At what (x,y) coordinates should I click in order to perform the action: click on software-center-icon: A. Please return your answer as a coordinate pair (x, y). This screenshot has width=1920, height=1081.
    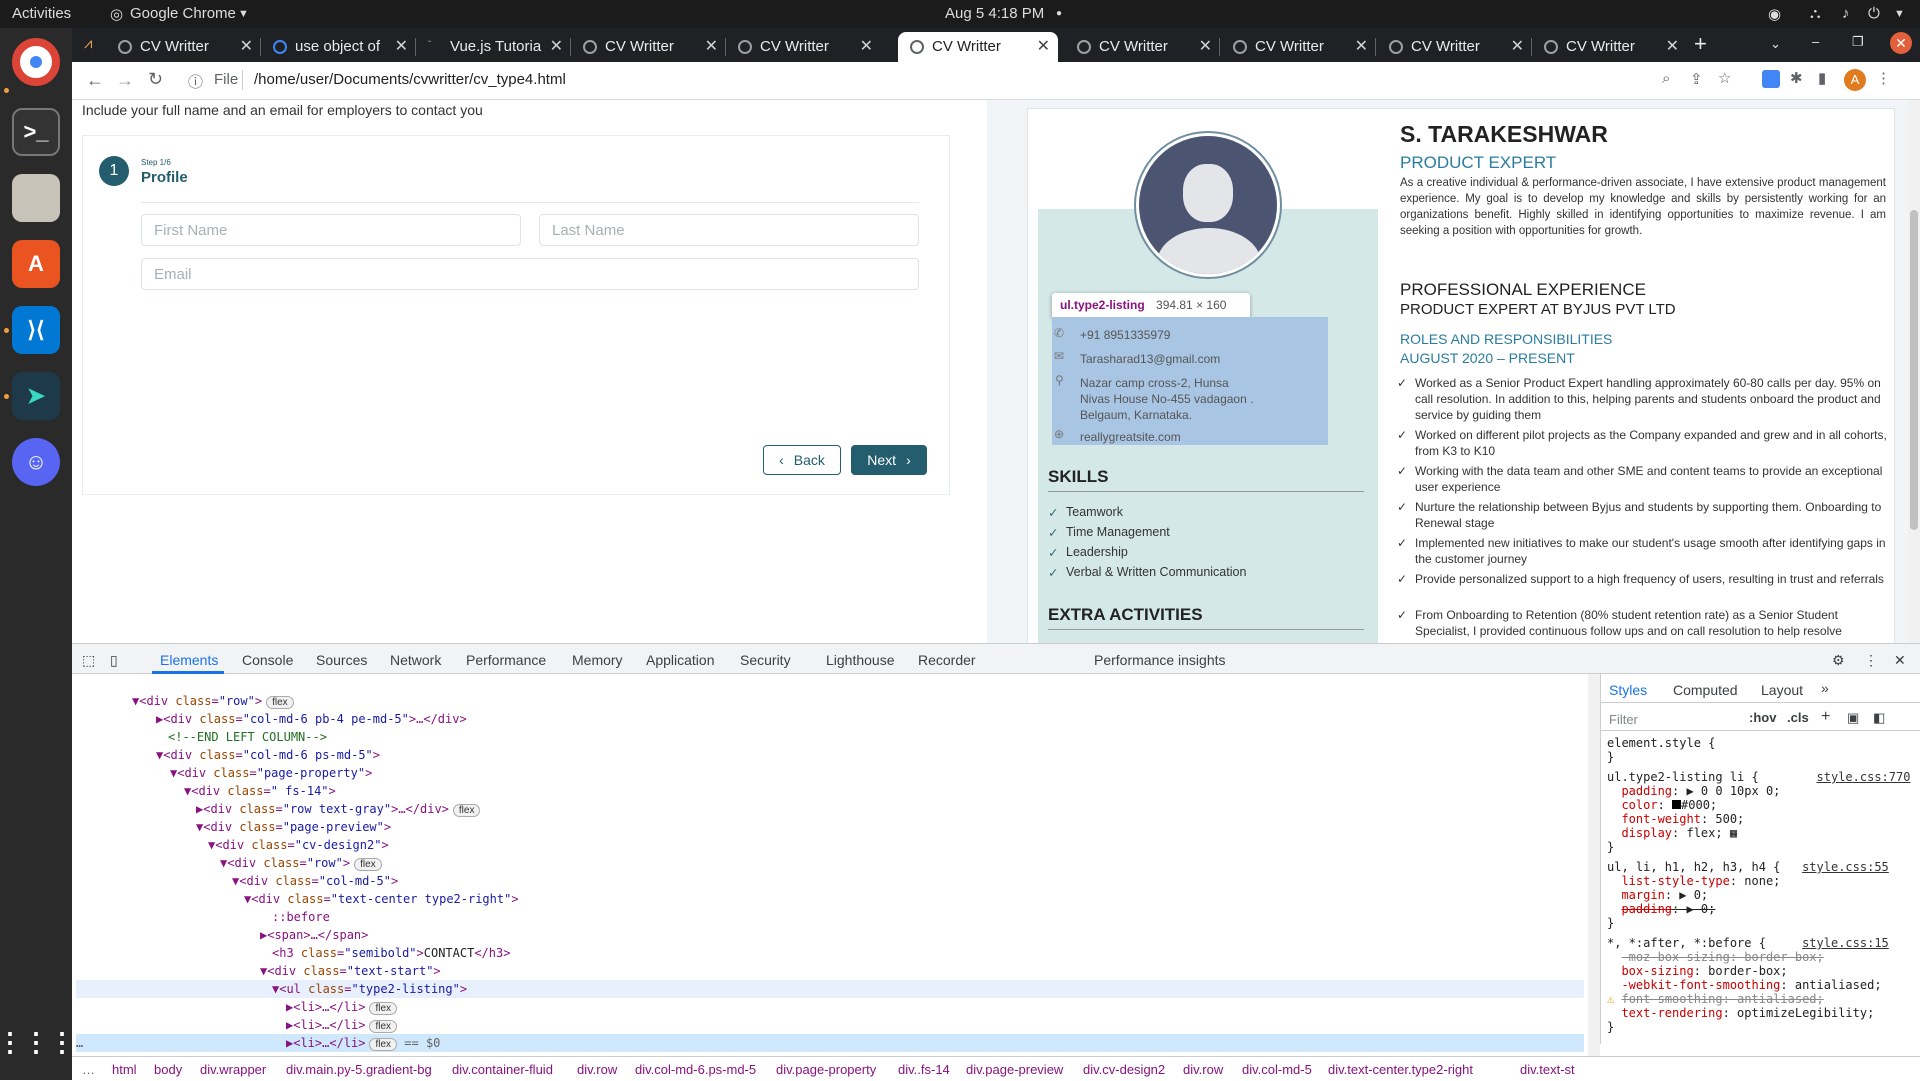
    Looking at the image, I should click on (36, 264).